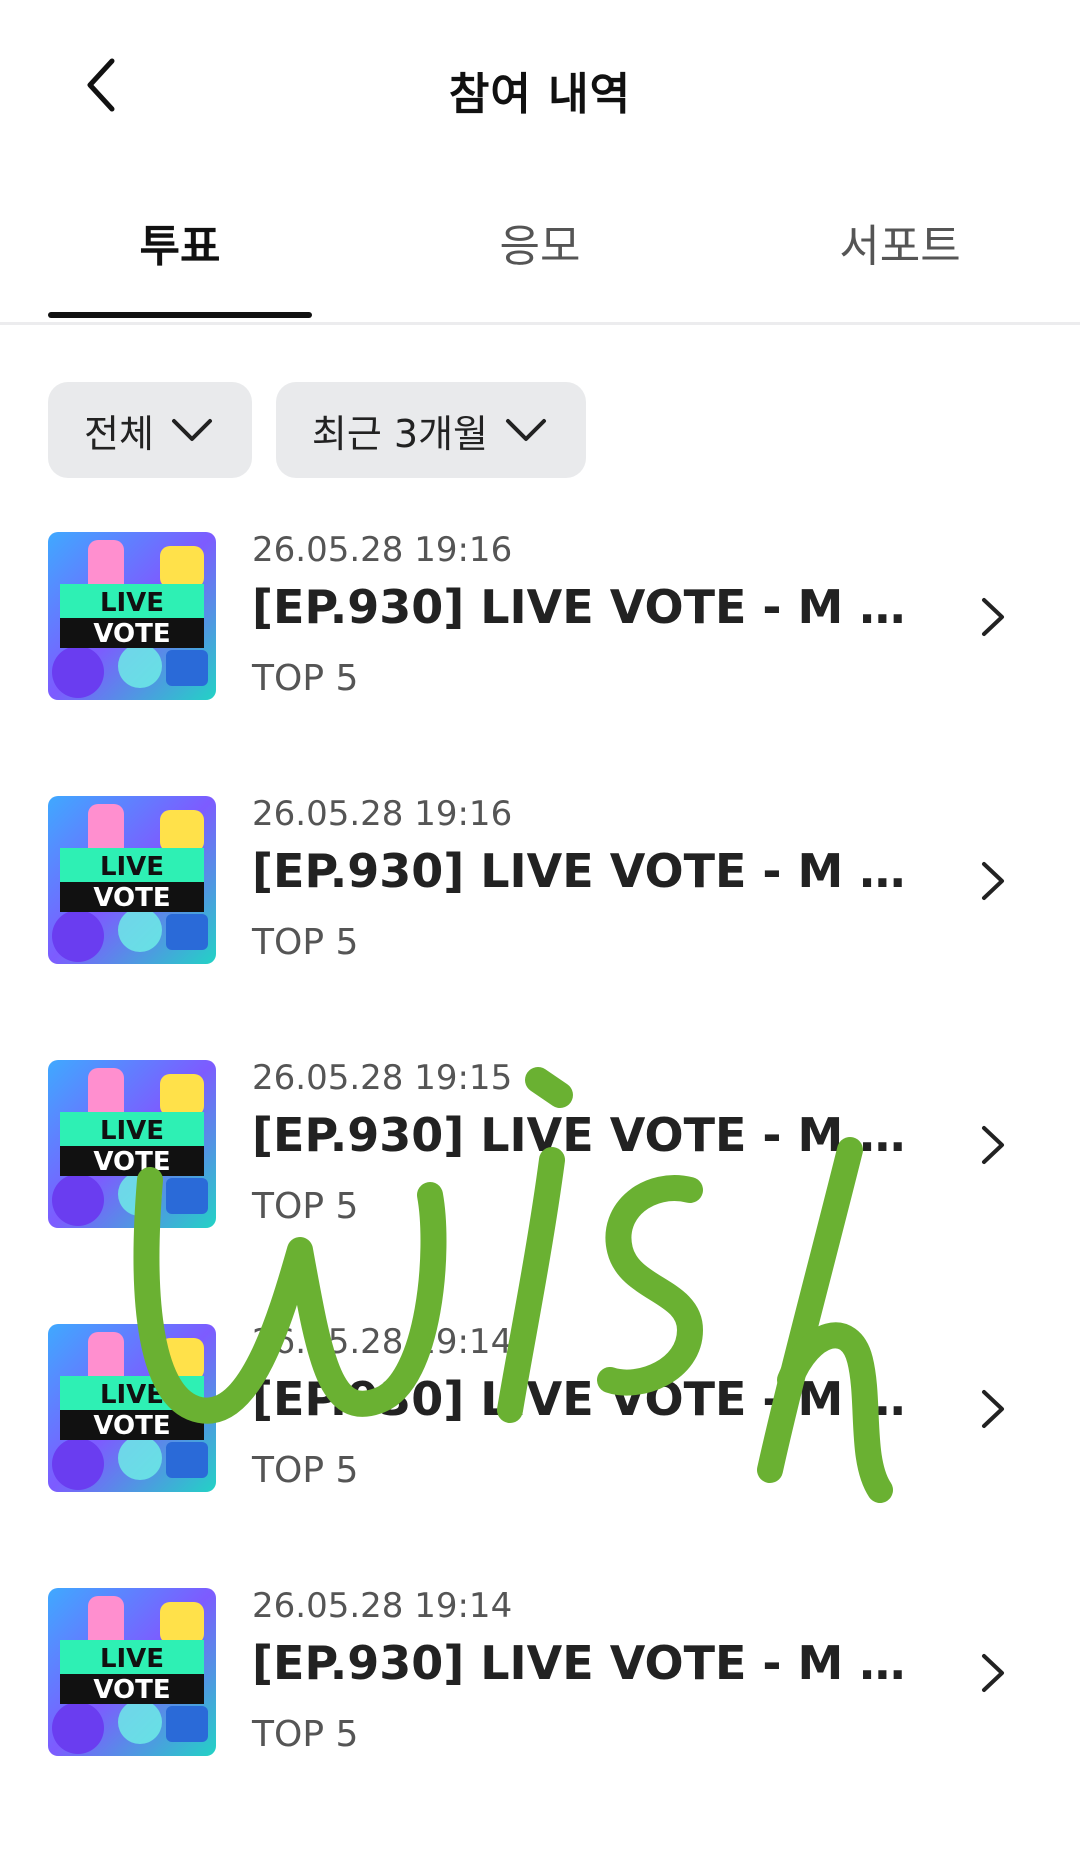 The width and height of the screenshot is (1080, 1850). I want to click on active-tab-indicator, so click(180, 315).